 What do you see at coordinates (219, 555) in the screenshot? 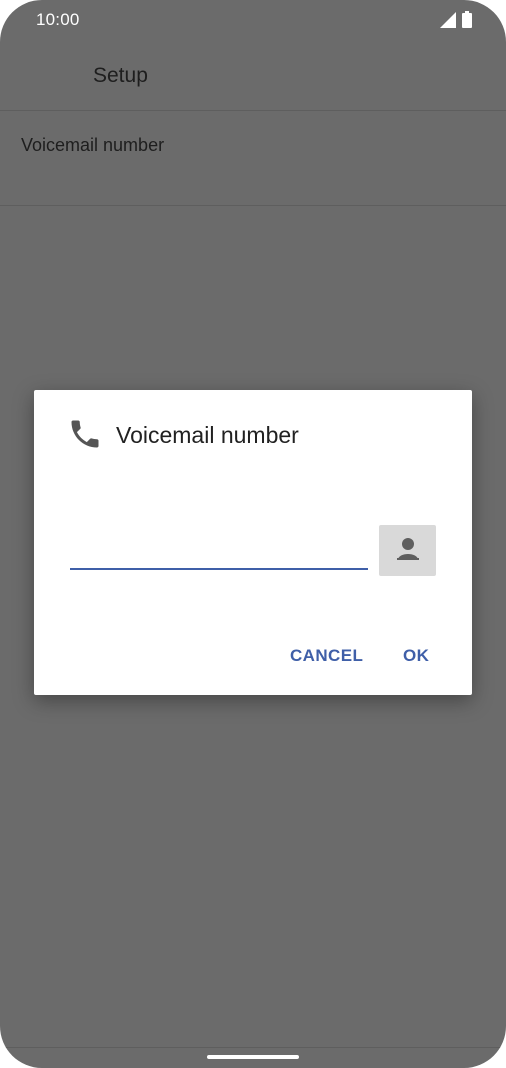
I see `voicemail-number-input` at bounding box center [219, 555].